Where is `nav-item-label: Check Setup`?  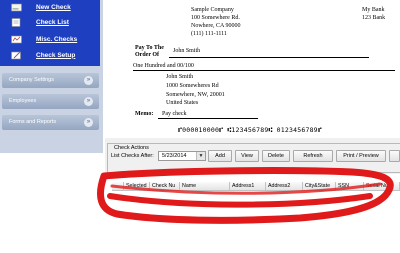
nav-item-label: Check Setup is located at coordinates (56, 55).